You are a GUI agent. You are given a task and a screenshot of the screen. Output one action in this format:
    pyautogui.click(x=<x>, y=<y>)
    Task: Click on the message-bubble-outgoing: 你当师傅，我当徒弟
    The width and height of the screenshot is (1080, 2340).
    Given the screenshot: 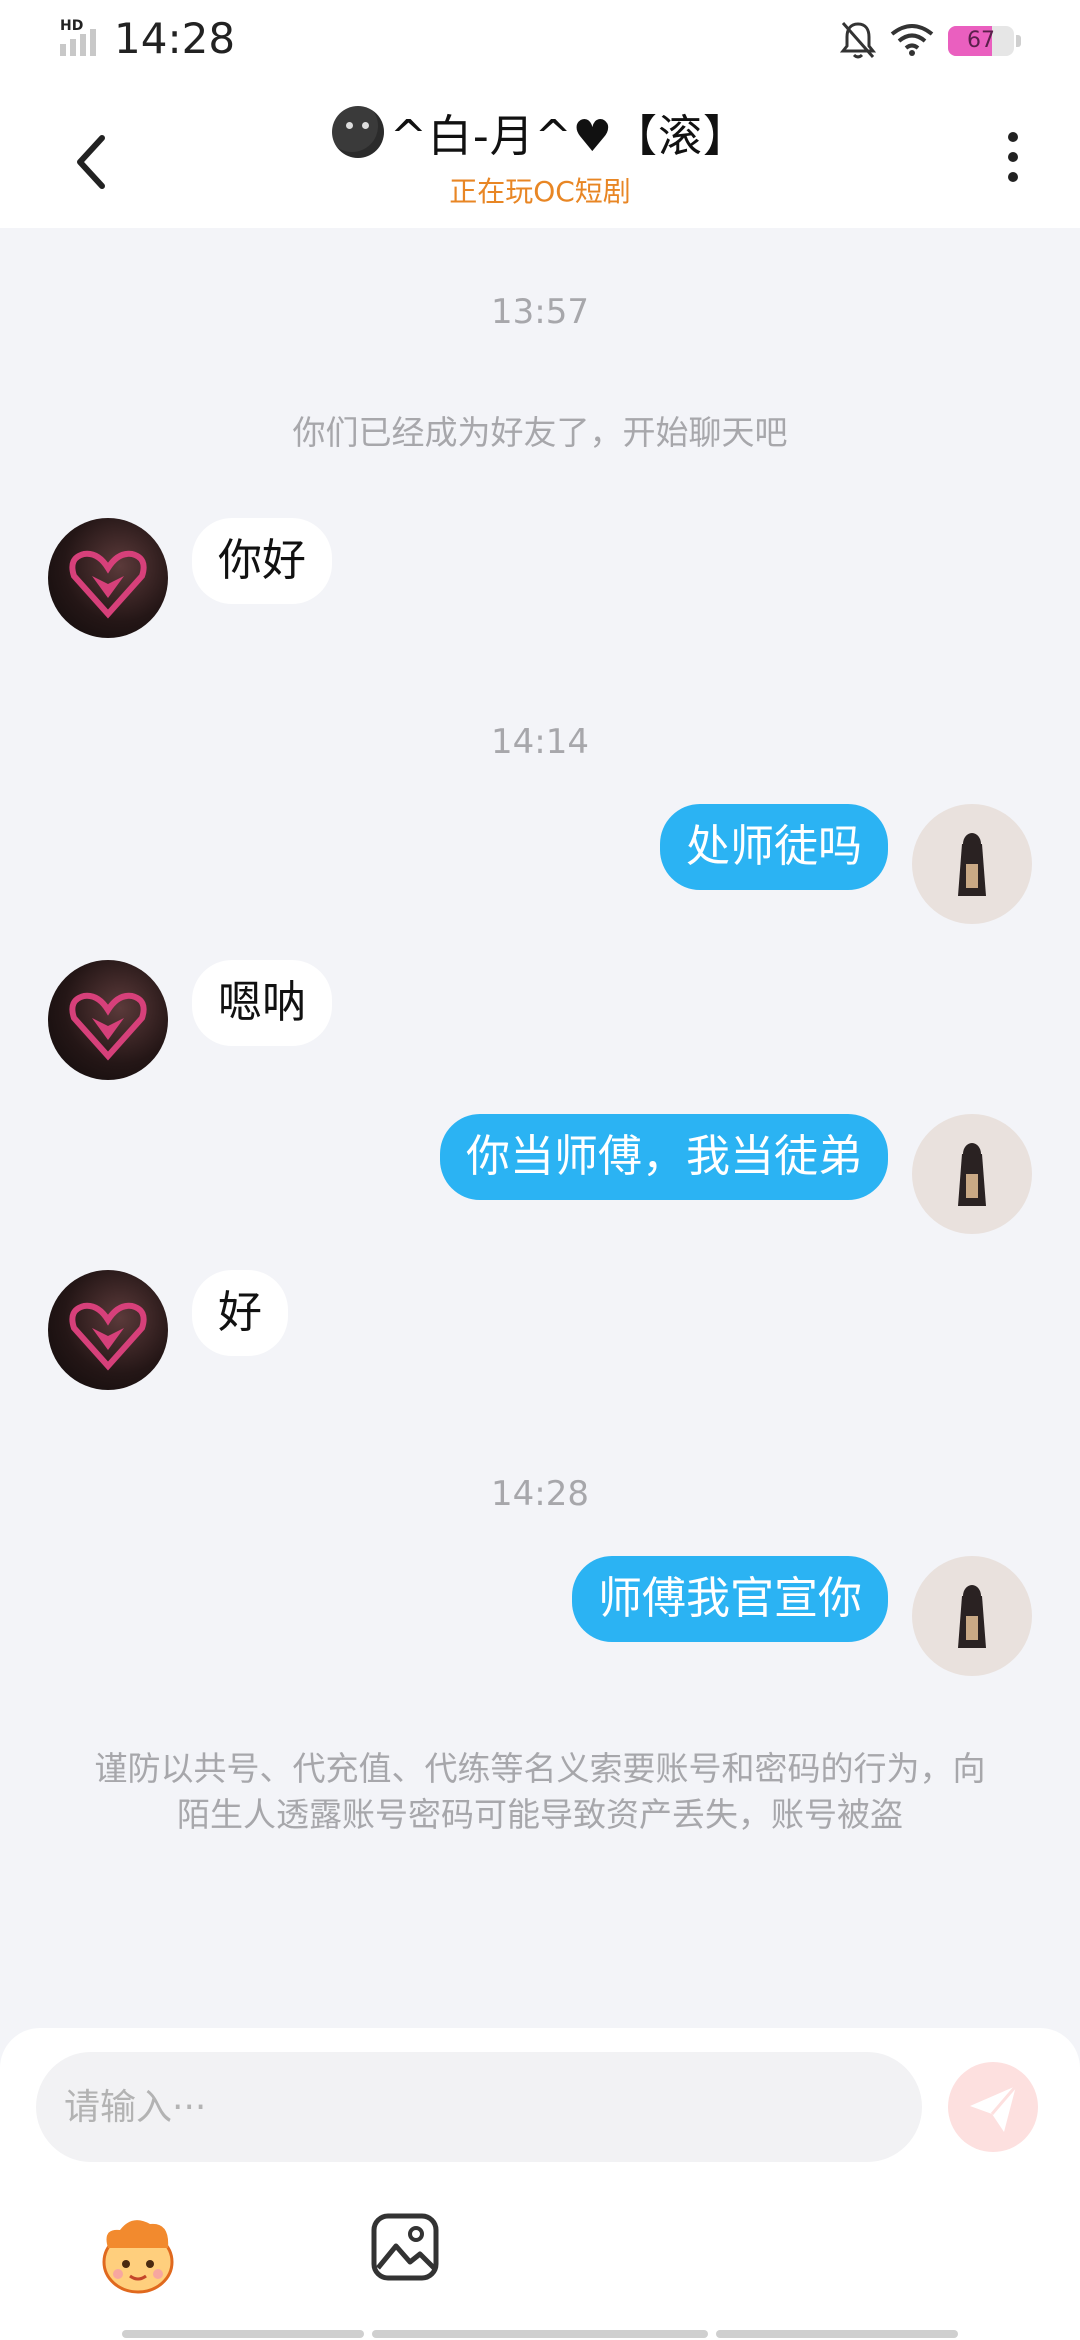 What is the action you would take?
    pyautogui.click(x=664, y=1157)
    